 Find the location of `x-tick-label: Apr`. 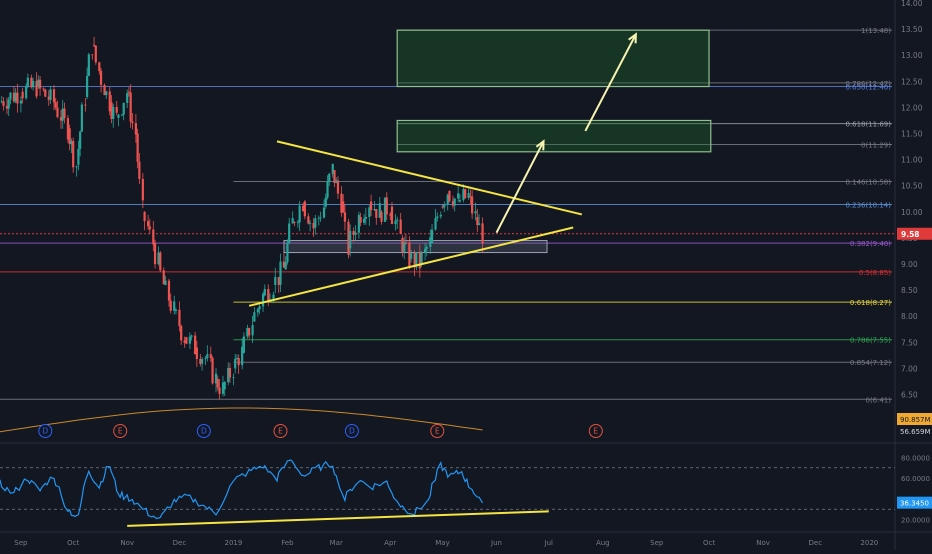

x-tick-label: Apr is located at coordinates (390, 543).